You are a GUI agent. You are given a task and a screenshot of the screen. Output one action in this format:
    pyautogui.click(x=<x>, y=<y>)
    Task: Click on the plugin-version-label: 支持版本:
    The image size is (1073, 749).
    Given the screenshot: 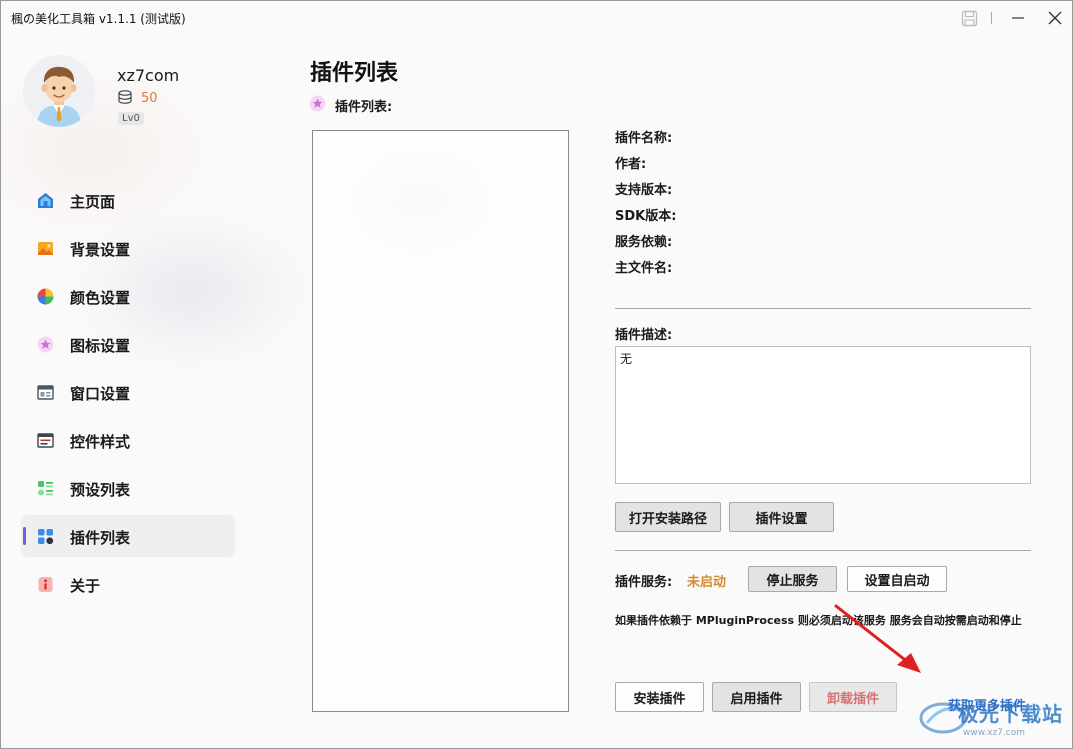 What is the action you would take?
    pyautogui.click(x=644, y=190)
    